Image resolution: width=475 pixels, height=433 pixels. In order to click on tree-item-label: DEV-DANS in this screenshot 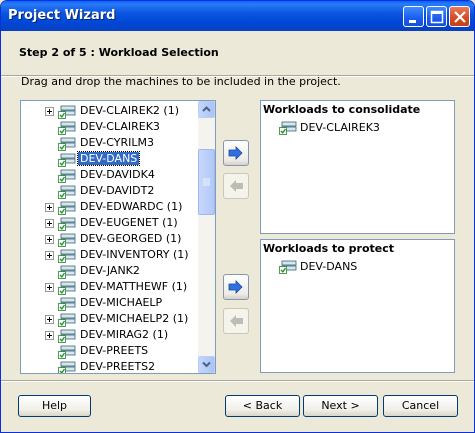, I will do `click(108, 158)`.